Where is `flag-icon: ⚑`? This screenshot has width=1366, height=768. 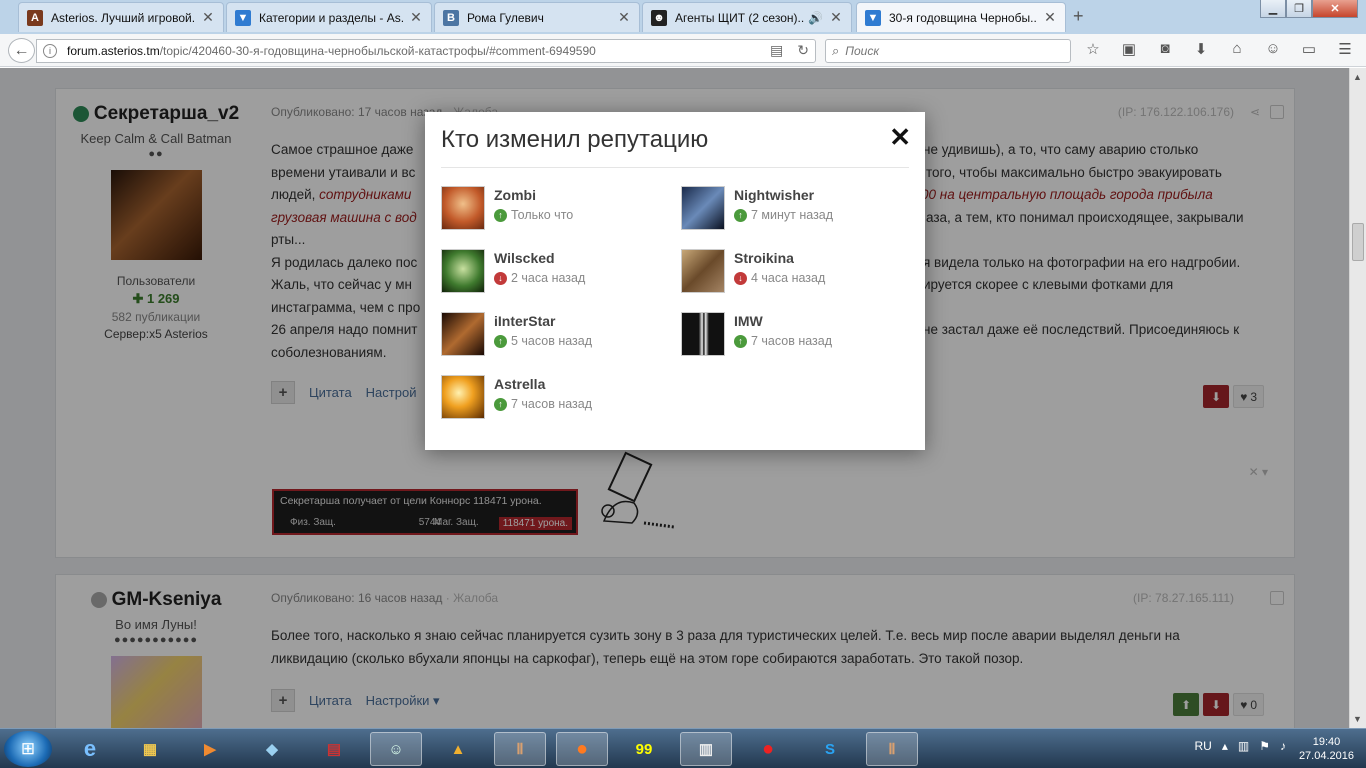 flag-icon: ⚑ is located at coordinates (1264, 746).